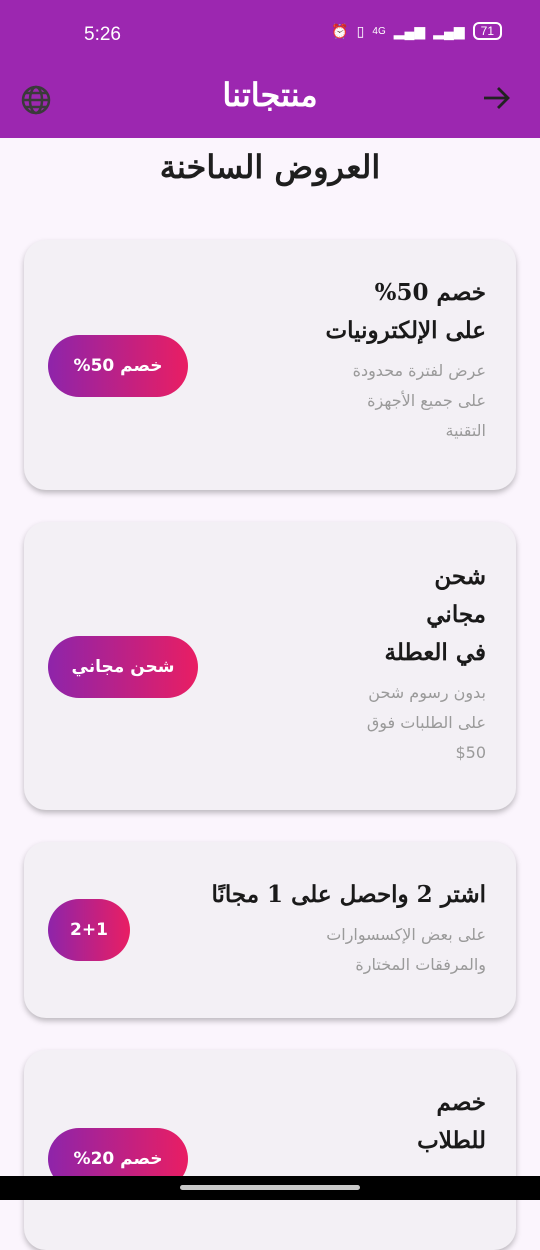  What do you see at coordinates (270, 31) in the screenshot?
I see `status-bar: 5:26 ⏰ ▯ 4G ▂▄▆ ▂▄▆ 71` at bounding box center [270, 31].